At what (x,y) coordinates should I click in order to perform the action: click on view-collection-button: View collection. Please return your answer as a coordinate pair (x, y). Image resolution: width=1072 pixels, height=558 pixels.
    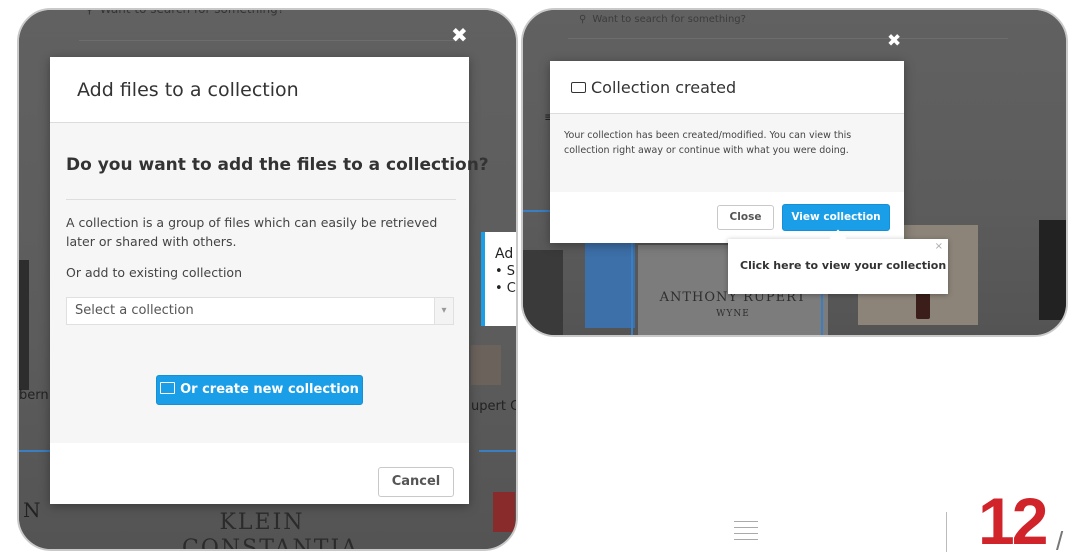
    Looking at the image, I should click on (836, 217).